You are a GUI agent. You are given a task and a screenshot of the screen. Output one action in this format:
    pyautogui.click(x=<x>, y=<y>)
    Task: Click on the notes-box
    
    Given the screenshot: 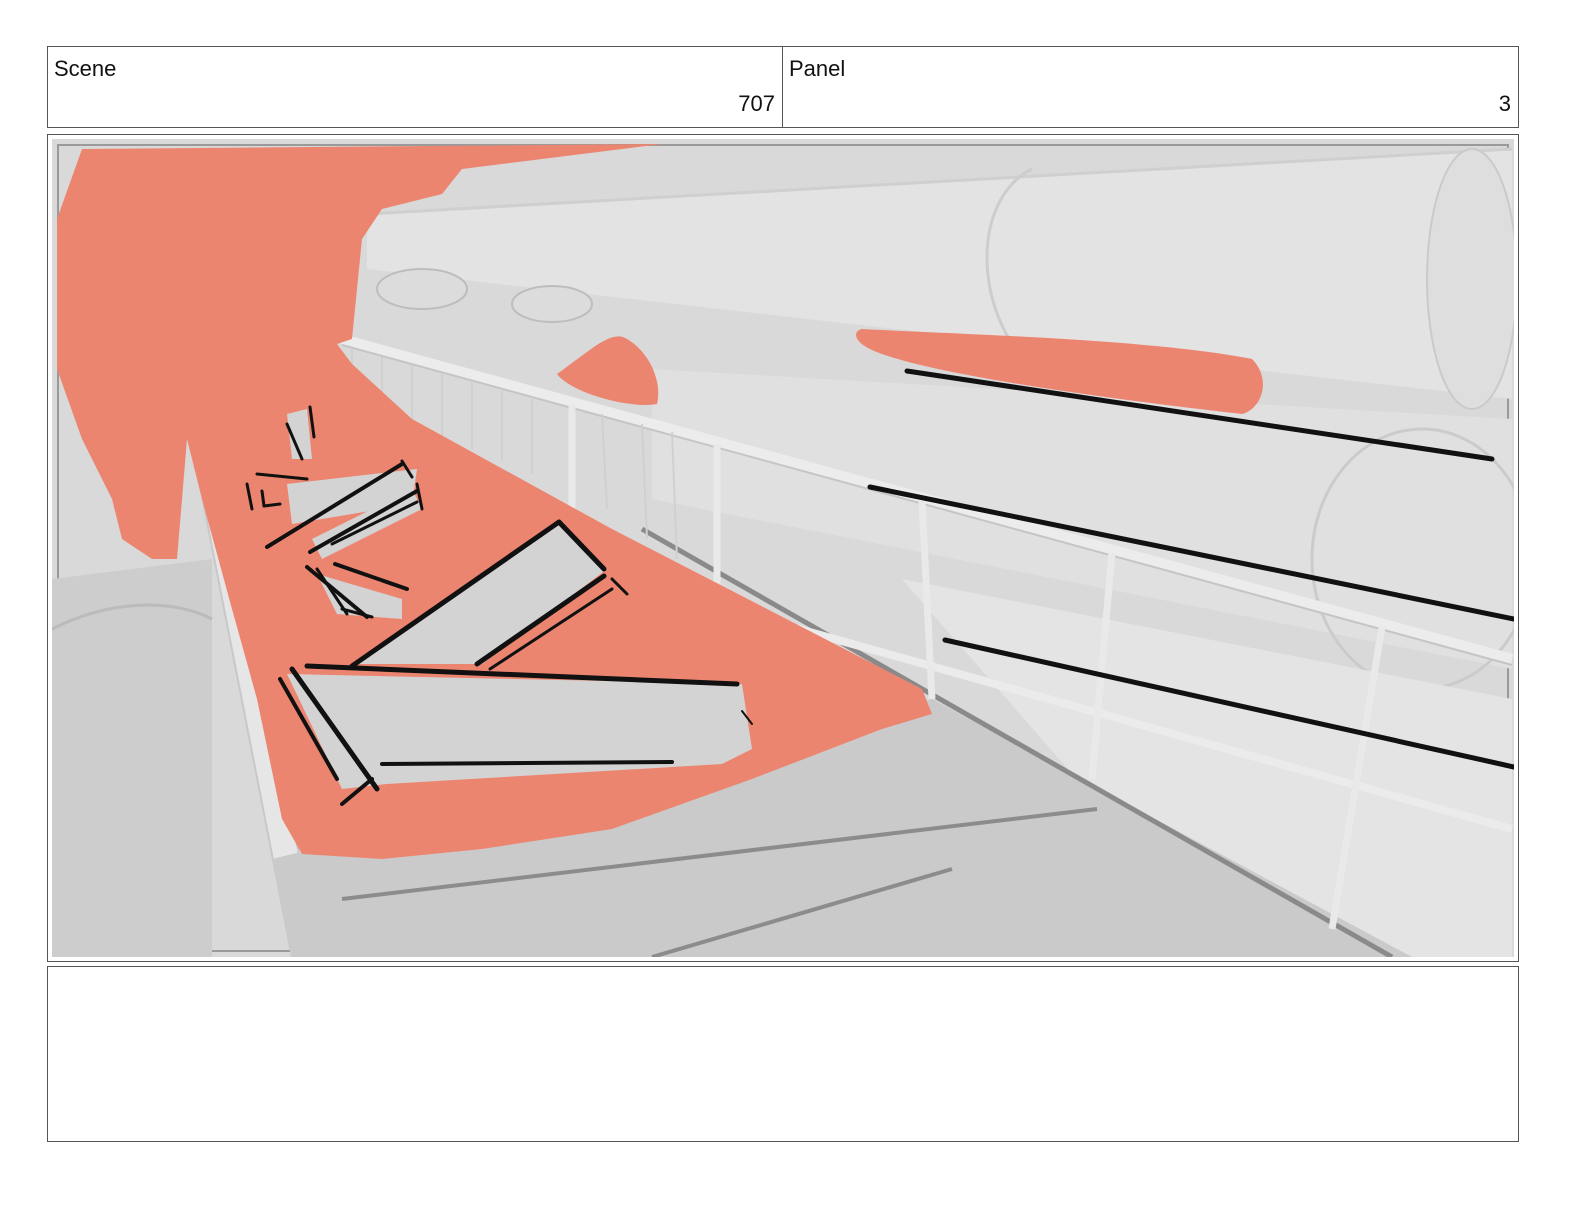 What is the action you would take?
    pyautogui.click(x=783, y=1054)
    